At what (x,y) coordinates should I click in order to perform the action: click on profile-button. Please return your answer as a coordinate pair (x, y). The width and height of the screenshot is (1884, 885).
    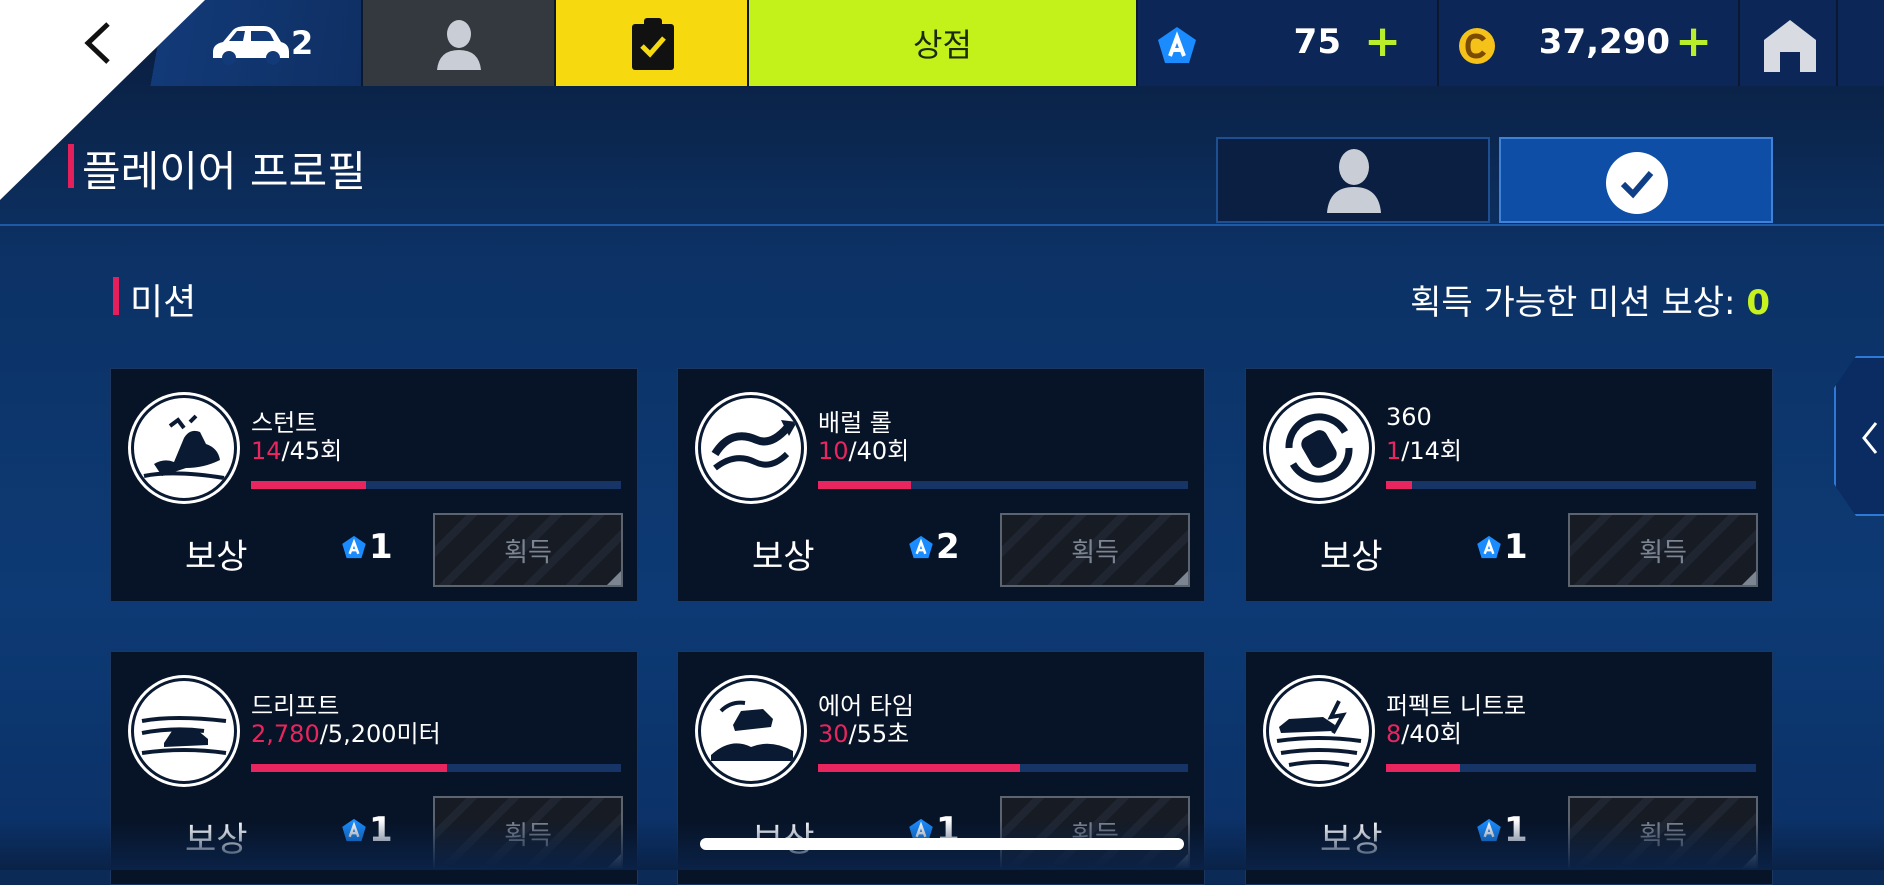
    Looking at the image, I should click on (459, 43).